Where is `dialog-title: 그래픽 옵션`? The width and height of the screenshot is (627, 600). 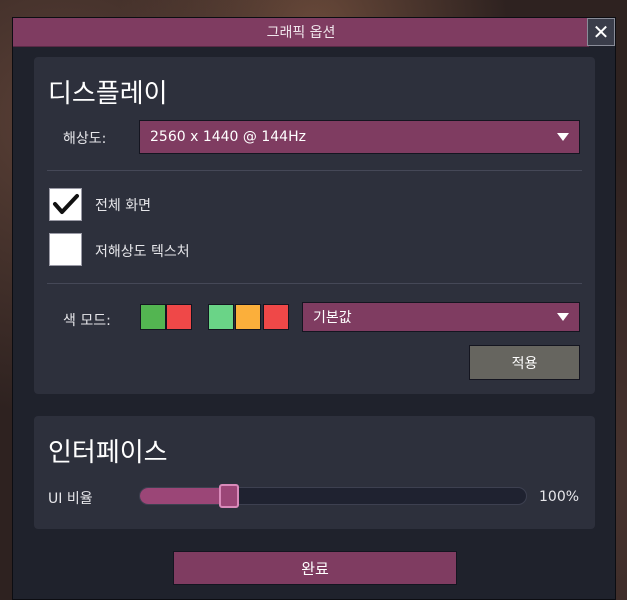
dialog-title: 그래픽 옵션 is located at coordinates (301, 33).